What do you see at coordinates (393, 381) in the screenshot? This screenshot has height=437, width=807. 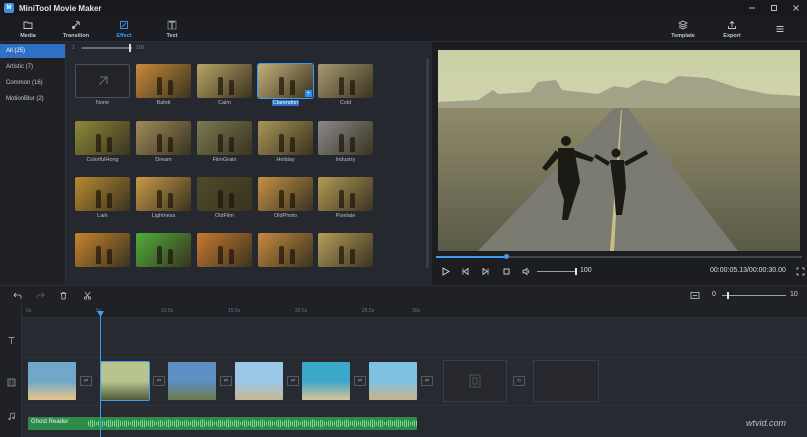 I see `video-clip-coast` at bounding box center [393, 381].